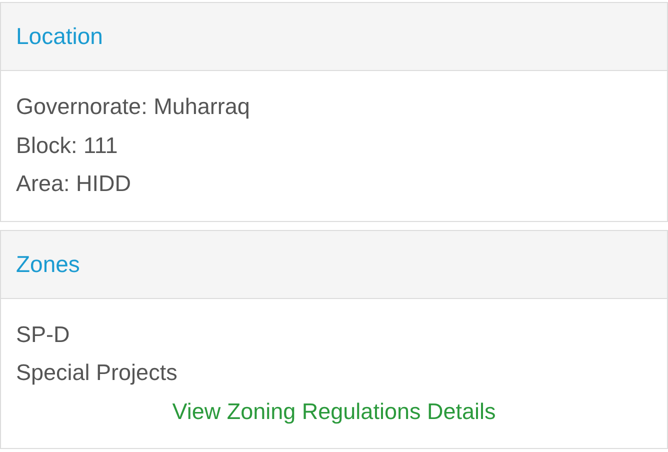  I want to click on info-text: Block: 111, so click(67, 146).